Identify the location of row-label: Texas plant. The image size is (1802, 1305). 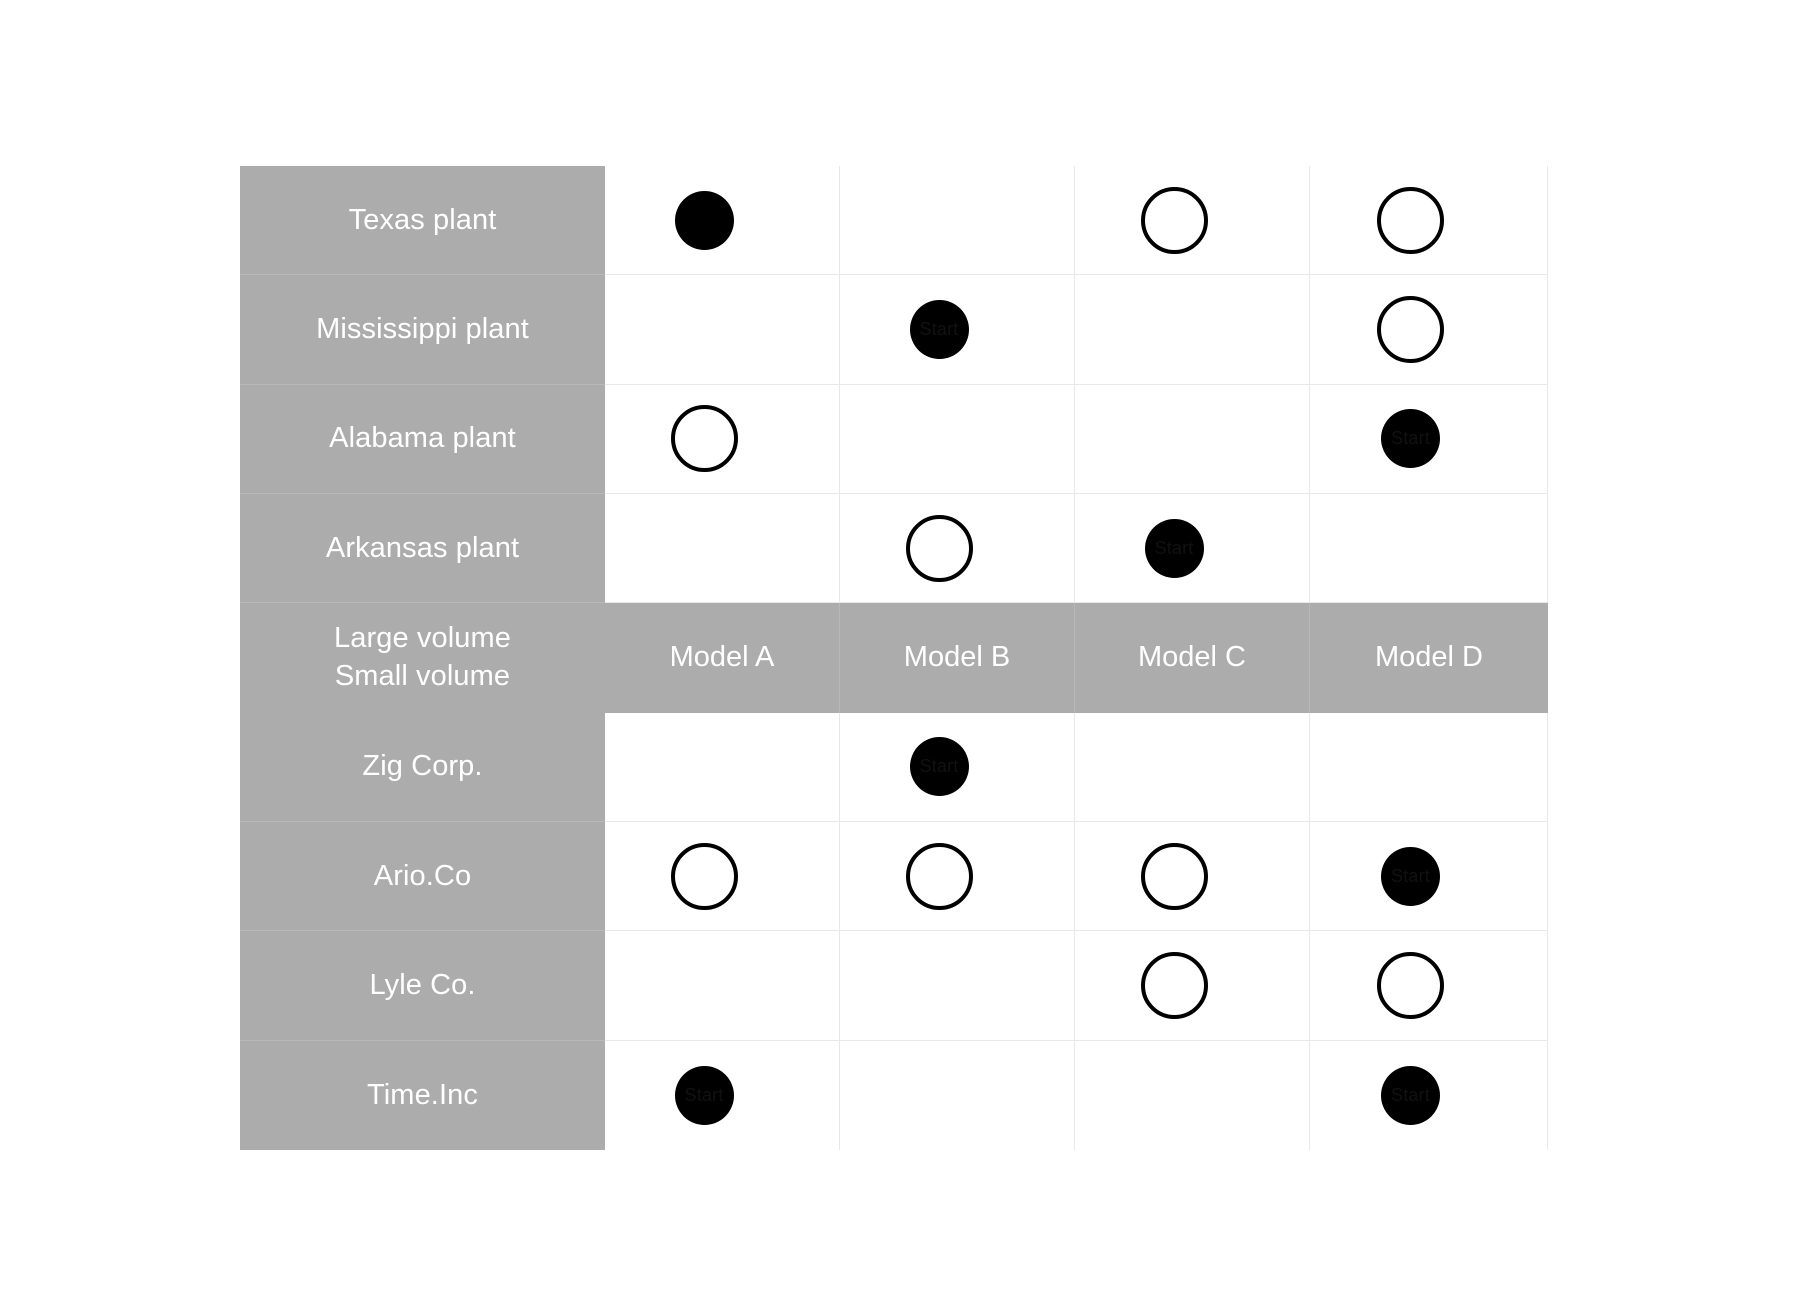
(422, 221).